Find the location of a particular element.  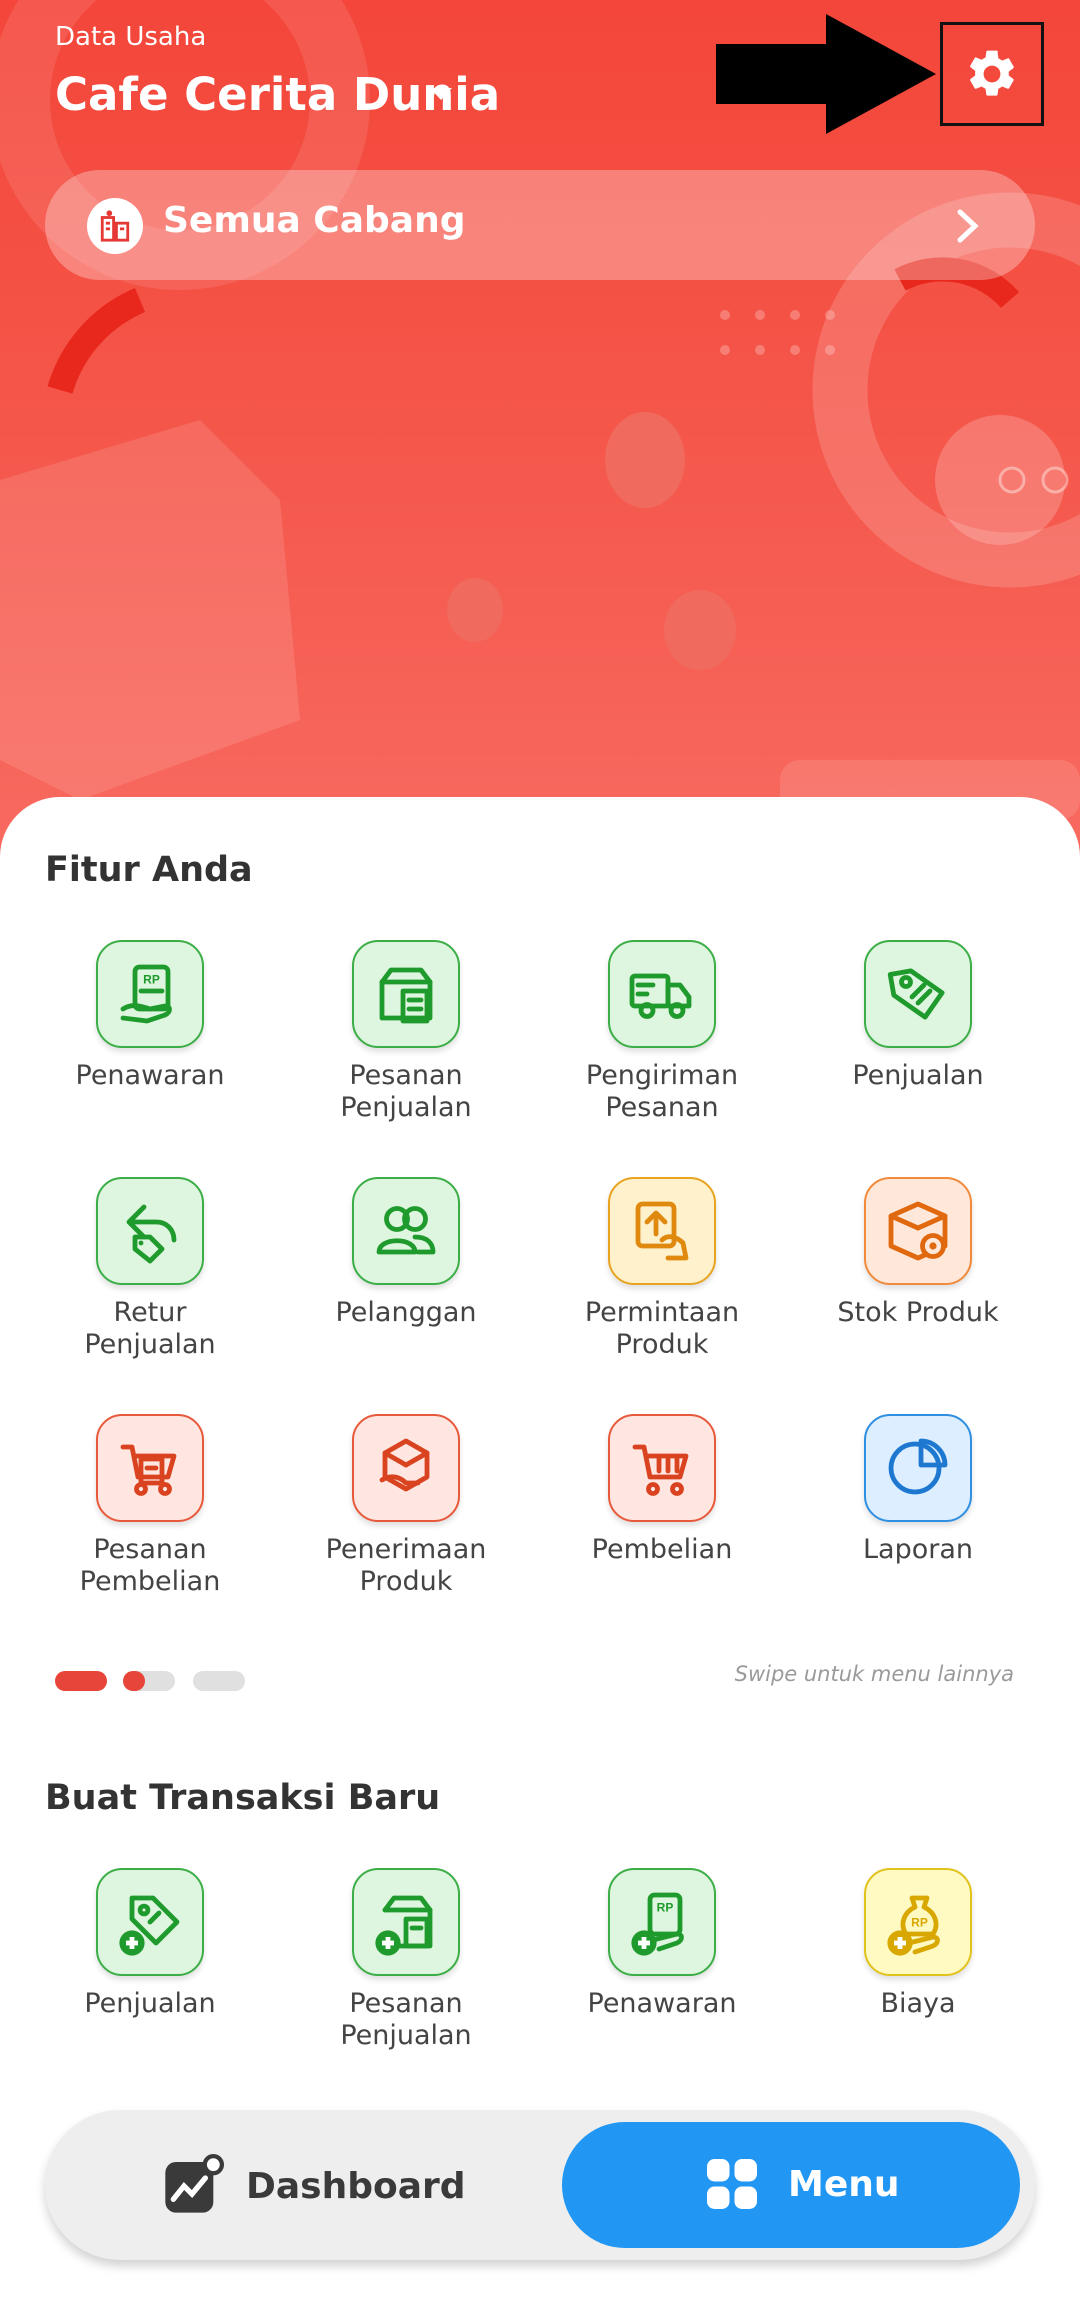

menu-item-permintaan-produk: Permintaan Produk is located at coordinates (662, 1269).